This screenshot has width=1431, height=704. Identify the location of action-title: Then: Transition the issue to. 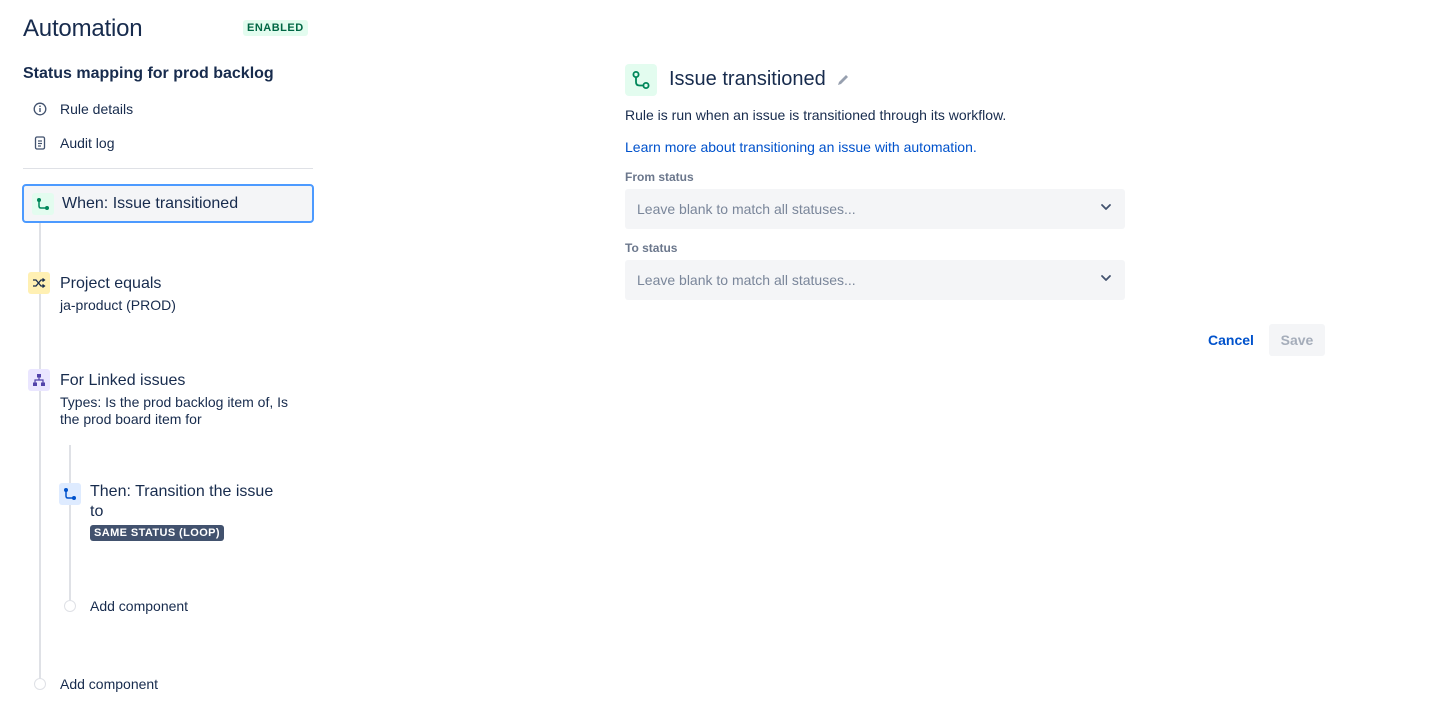
(182, 501).